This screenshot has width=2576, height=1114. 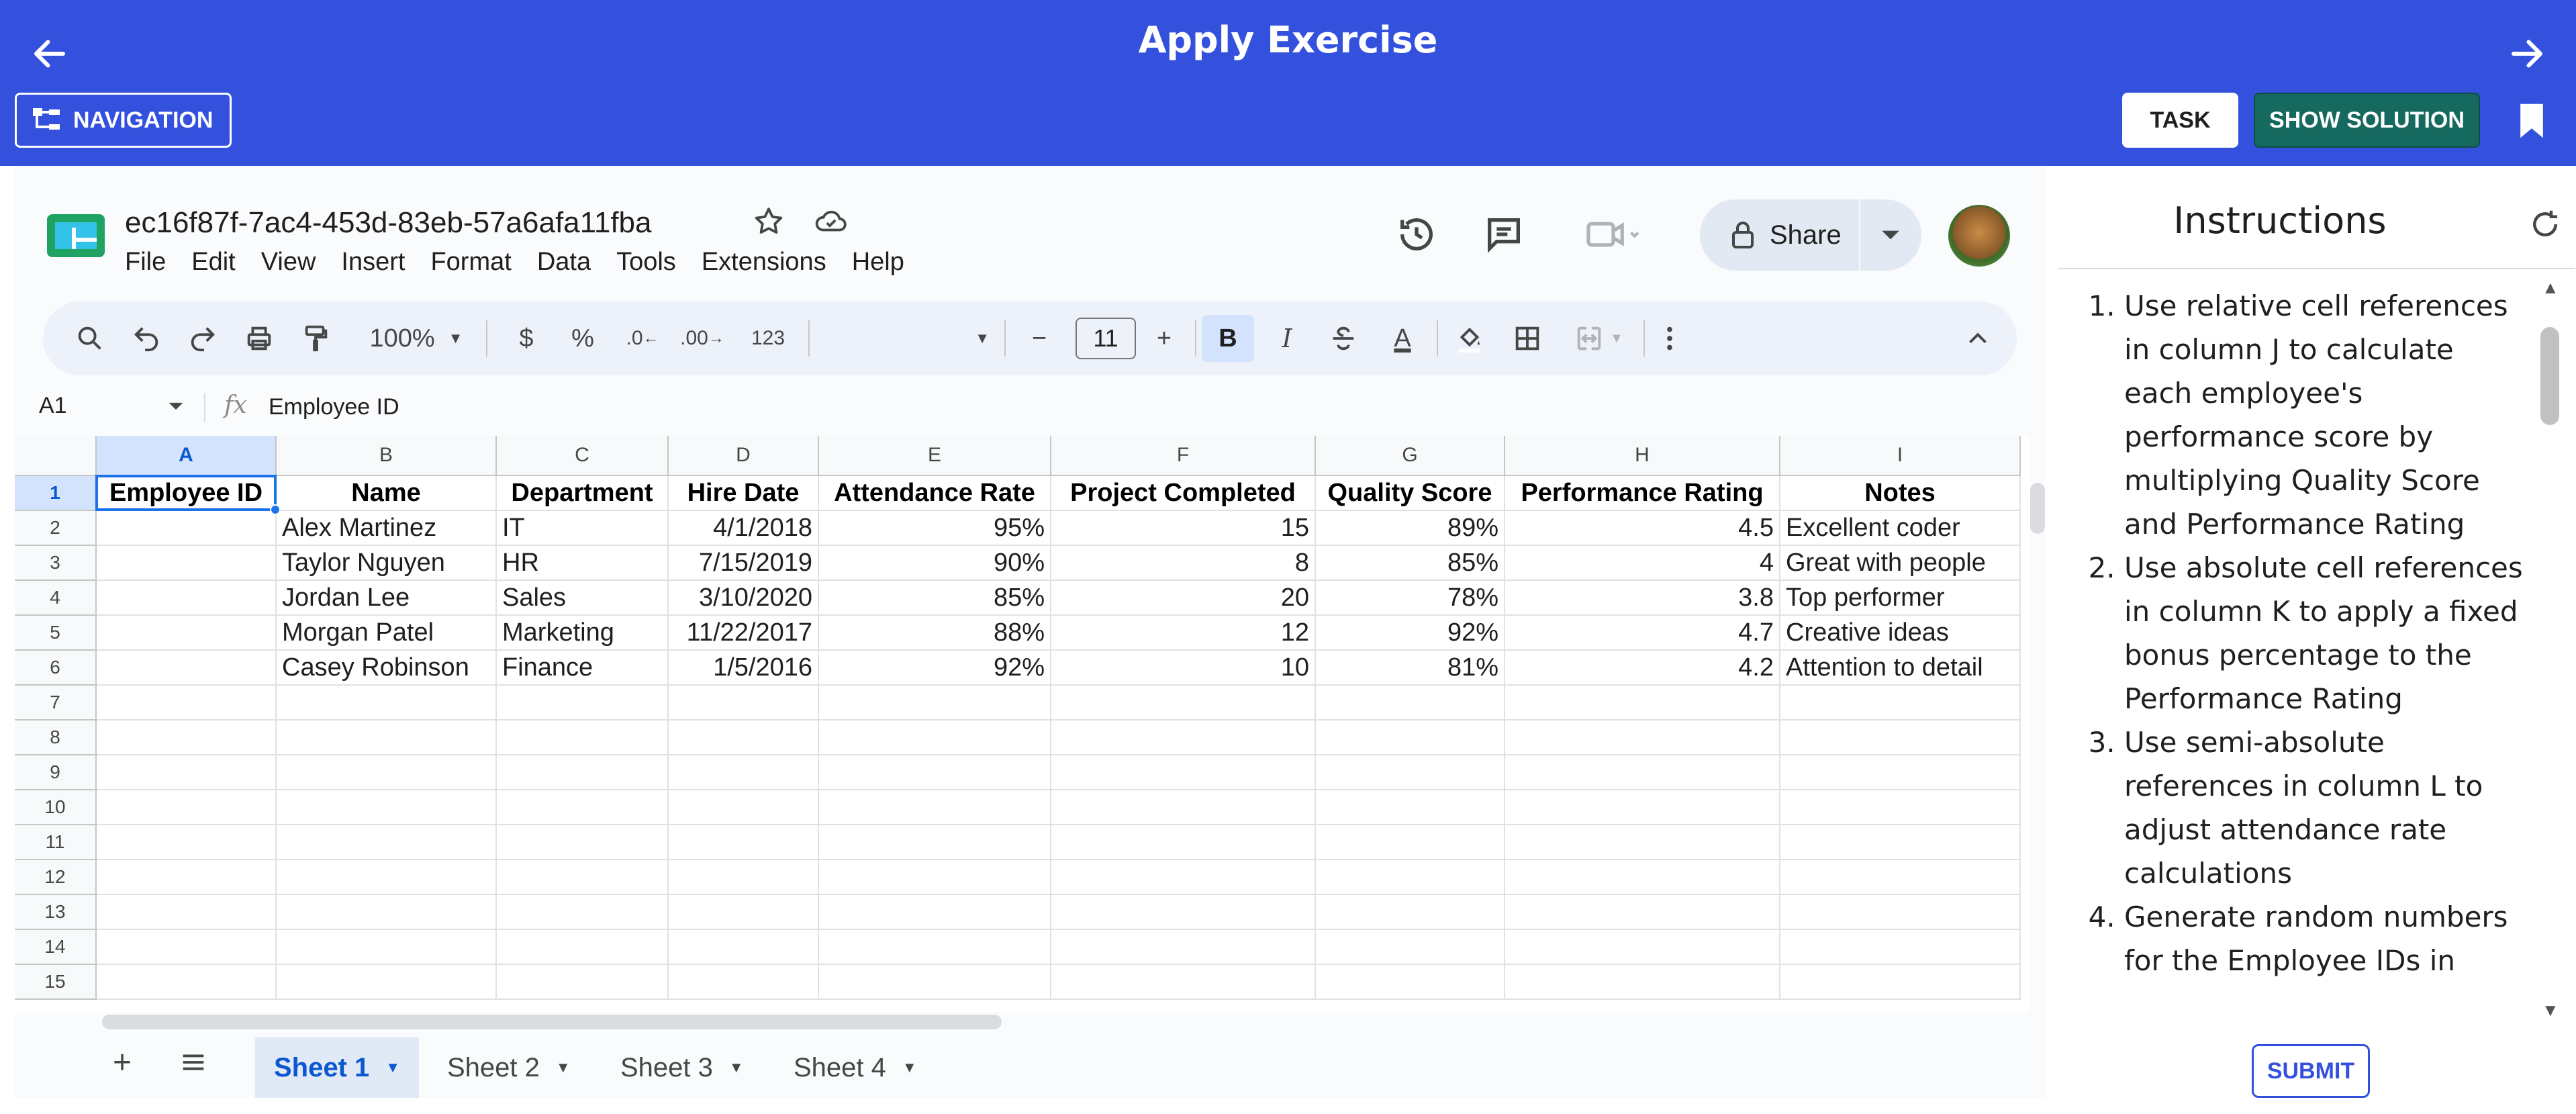 What do you see at coordinates (56, 947) in the screenshot?
I see `row-header: 14` at bounding box center [56, 947].